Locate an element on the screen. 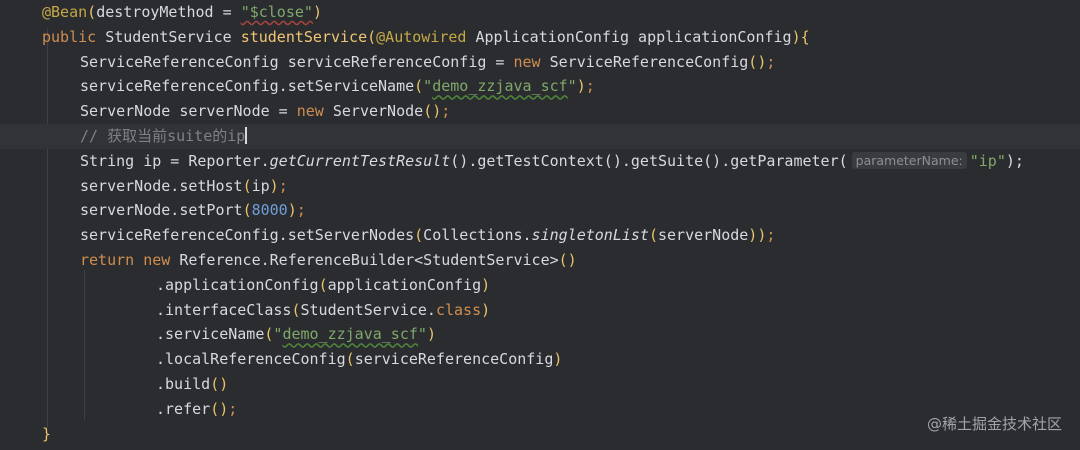  brace: { is located at coordinates (805, 36).